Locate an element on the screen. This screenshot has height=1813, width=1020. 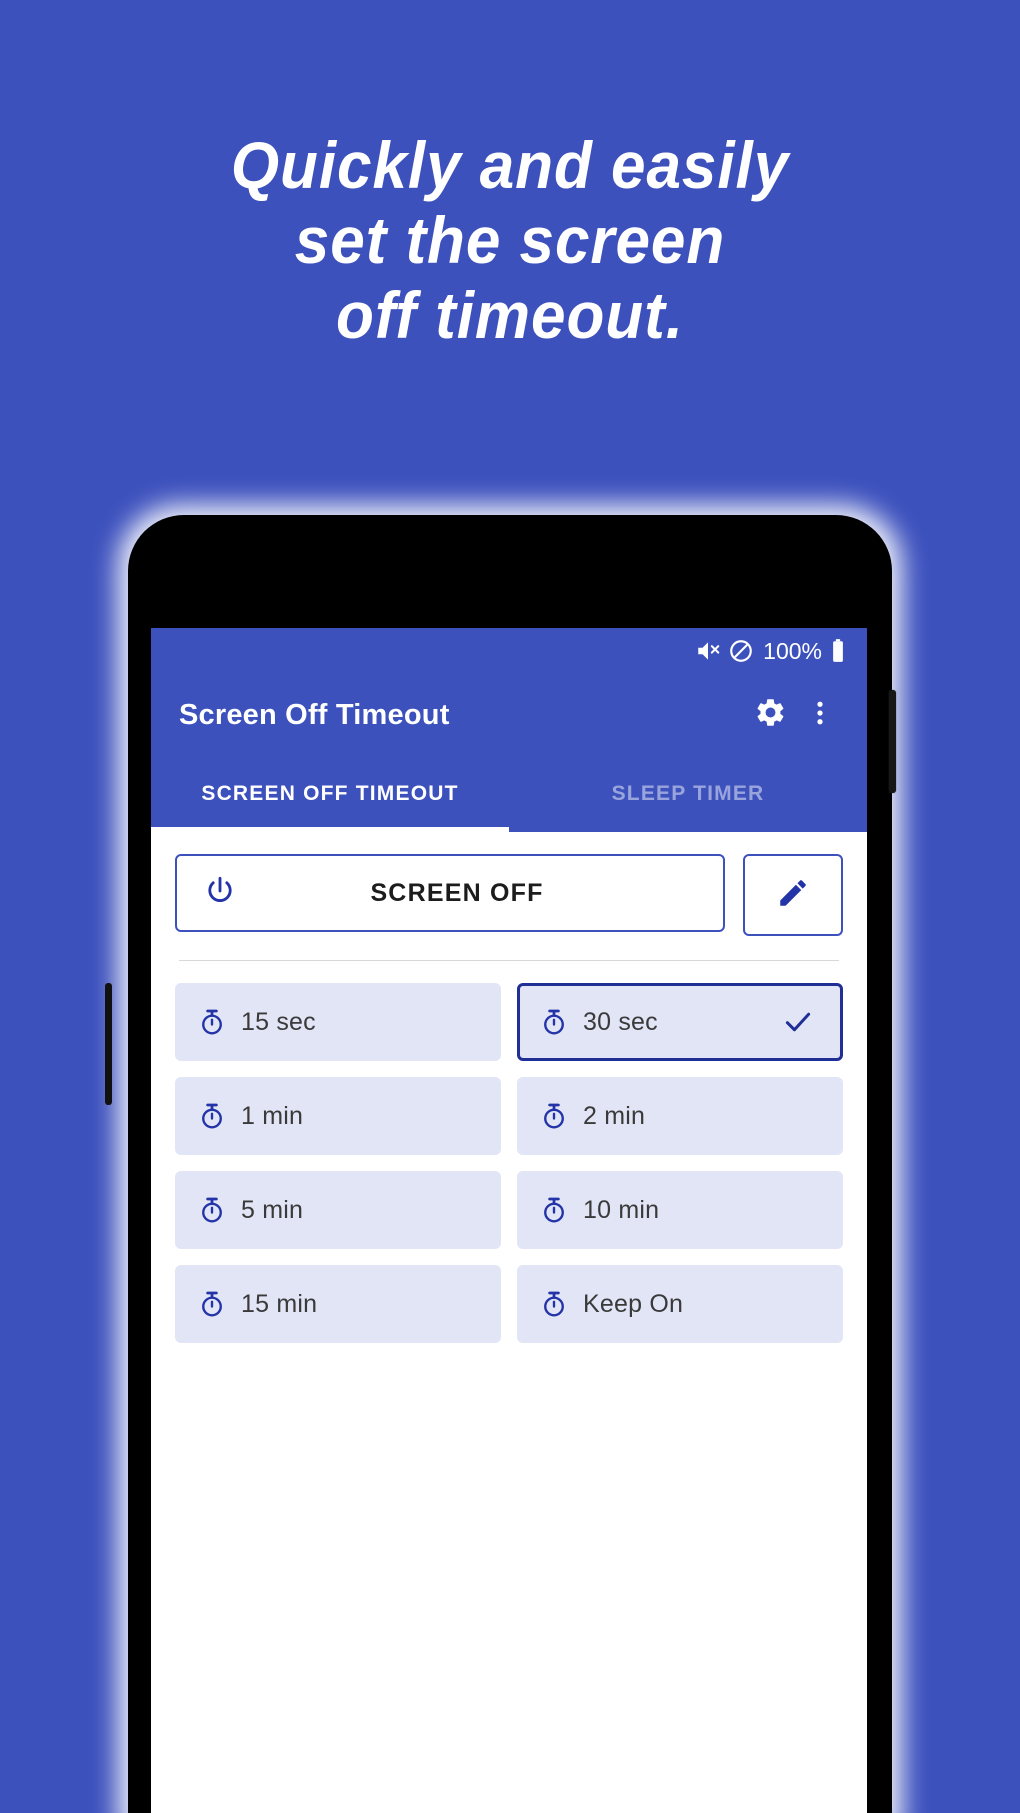
phone-volume-button is located at coordinates (108, 1044).